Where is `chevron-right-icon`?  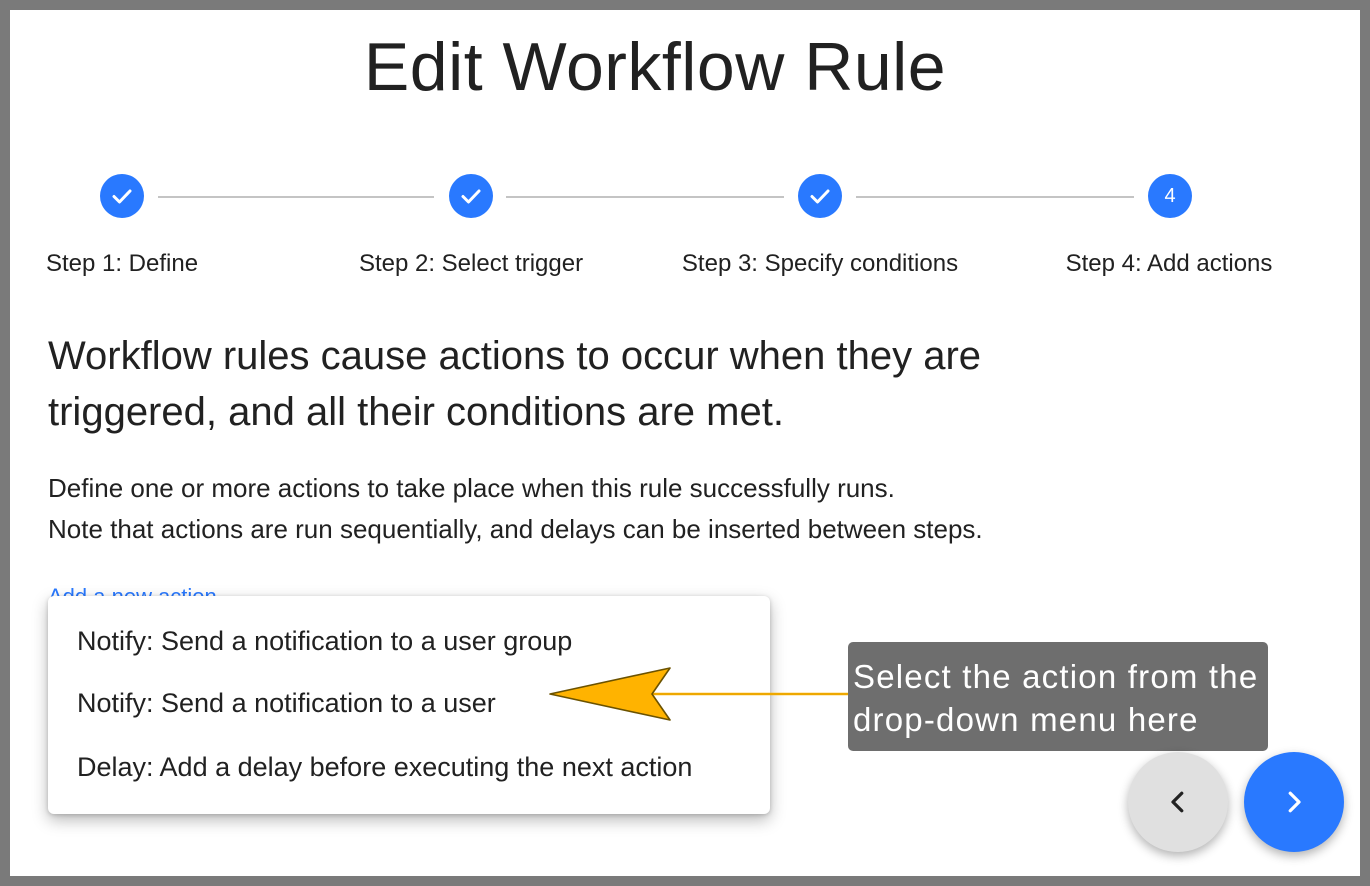 chevron-right-icon is located at coordinates (1294, 802).